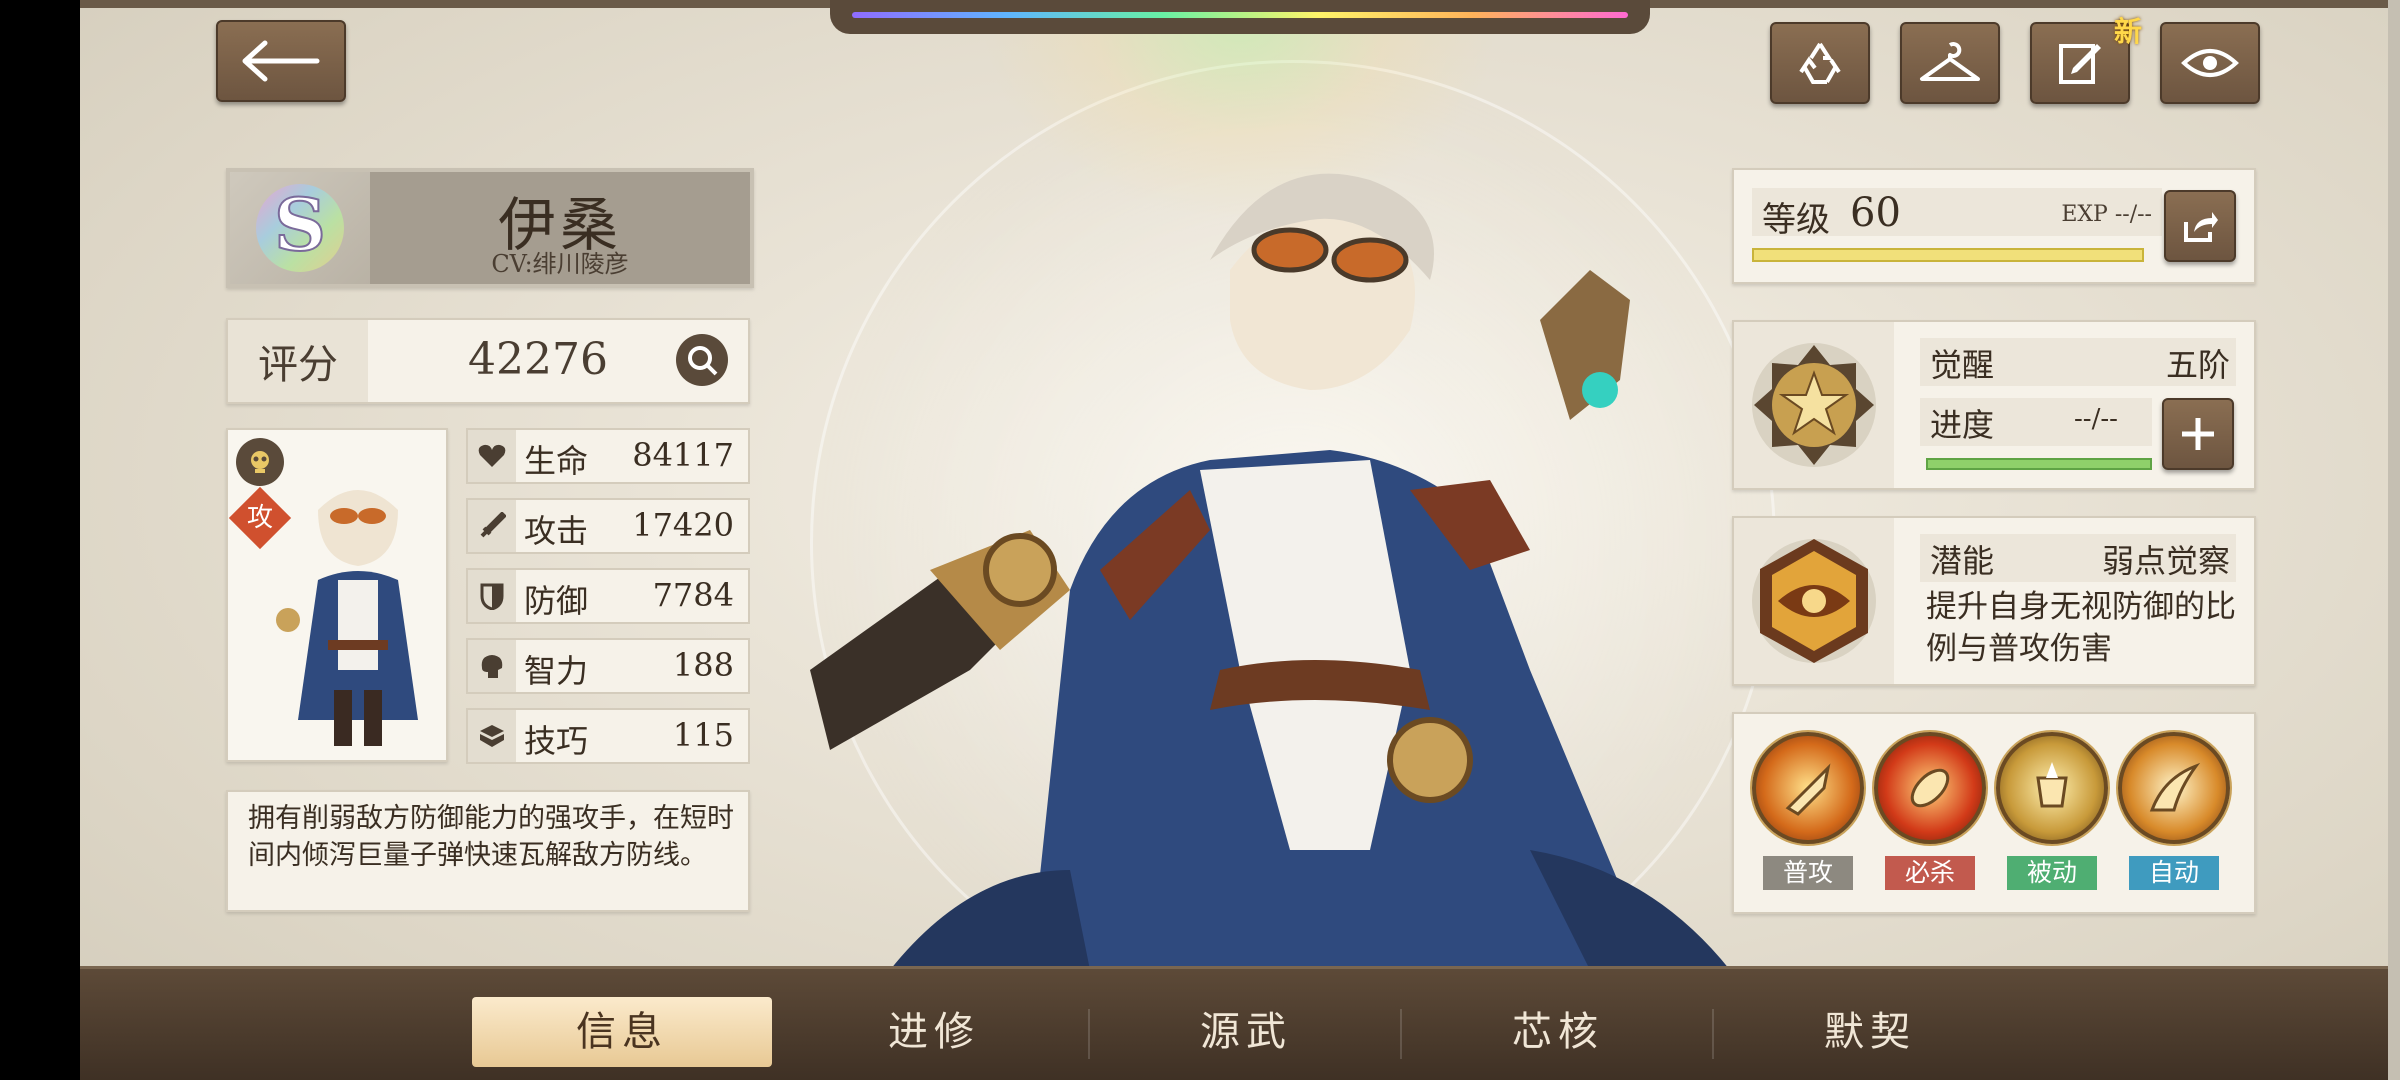  What do you see at coordinates (2174, 788) in the screenshot?
I see `slash-icon` at bounding box center [2174, 788].